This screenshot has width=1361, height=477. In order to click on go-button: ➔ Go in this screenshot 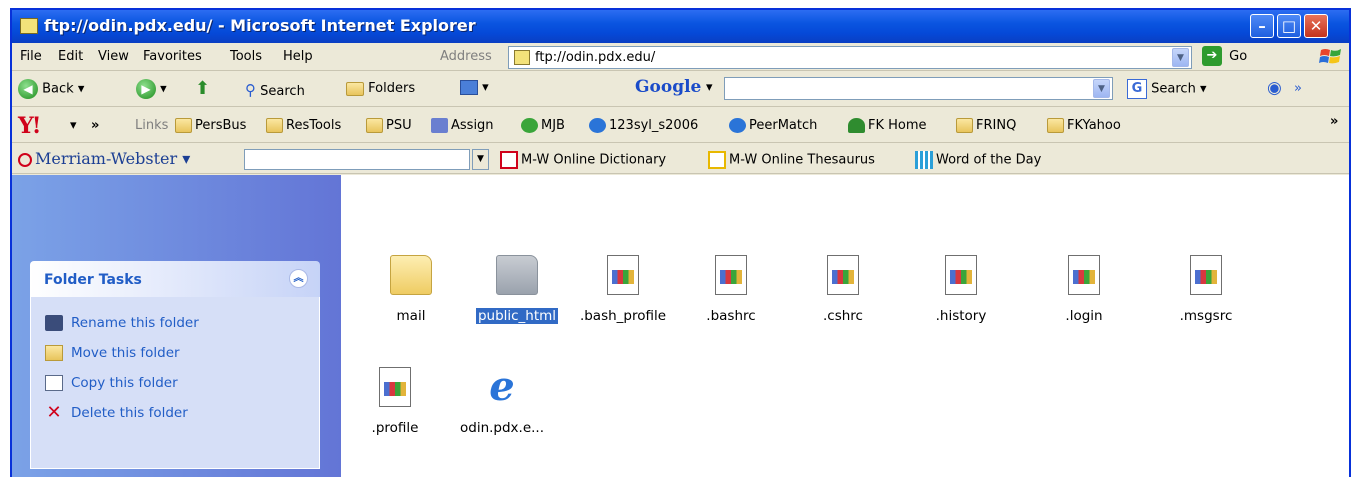, I will do `click(1224, 57)`.